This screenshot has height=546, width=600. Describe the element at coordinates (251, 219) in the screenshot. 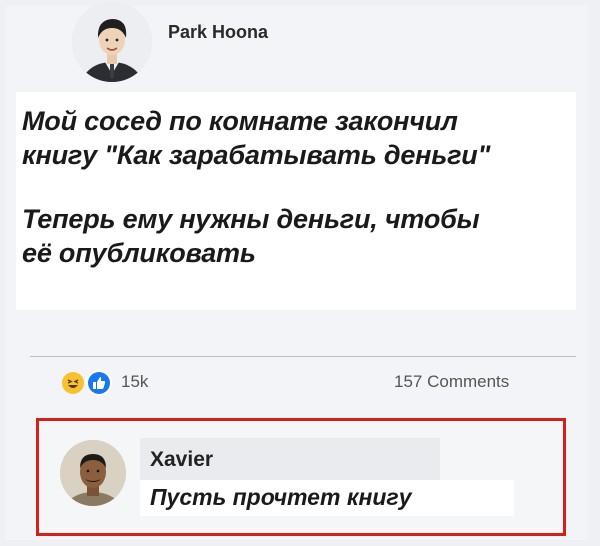

I see `post-text-line: Теперь ему нужны деньги, чтобы` at that location.